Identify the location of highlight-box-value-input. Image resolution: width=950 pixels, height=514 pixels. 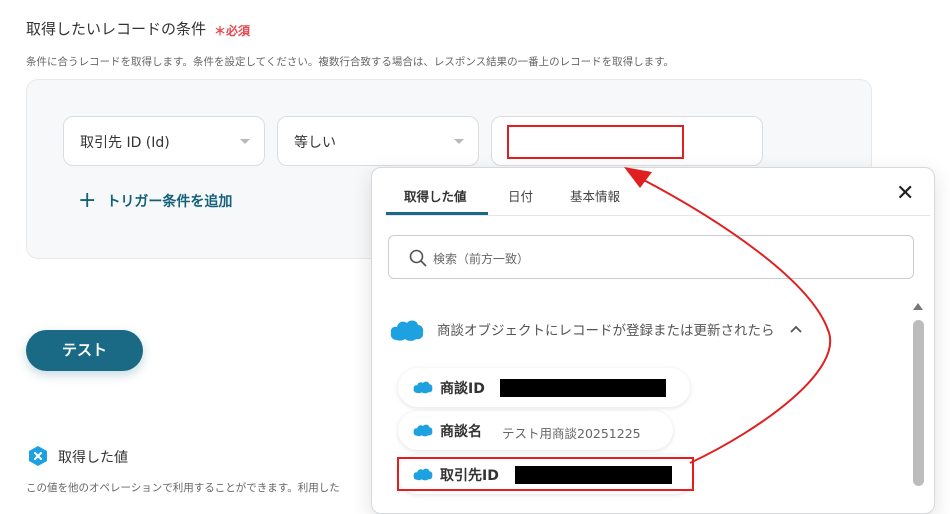
(595, 142).